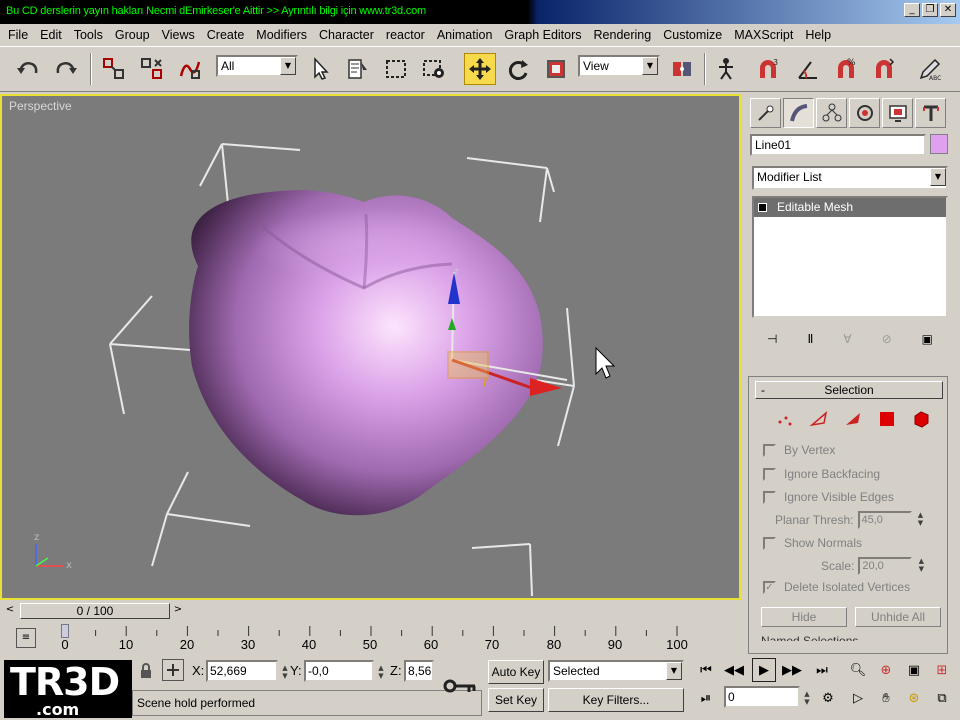 This screenshot has height=720, width=960. What do you see at coordinates (419, 671) in the screenshot?
I see `z-coordinate-field: 8,56` at bounding box center [419, 671].